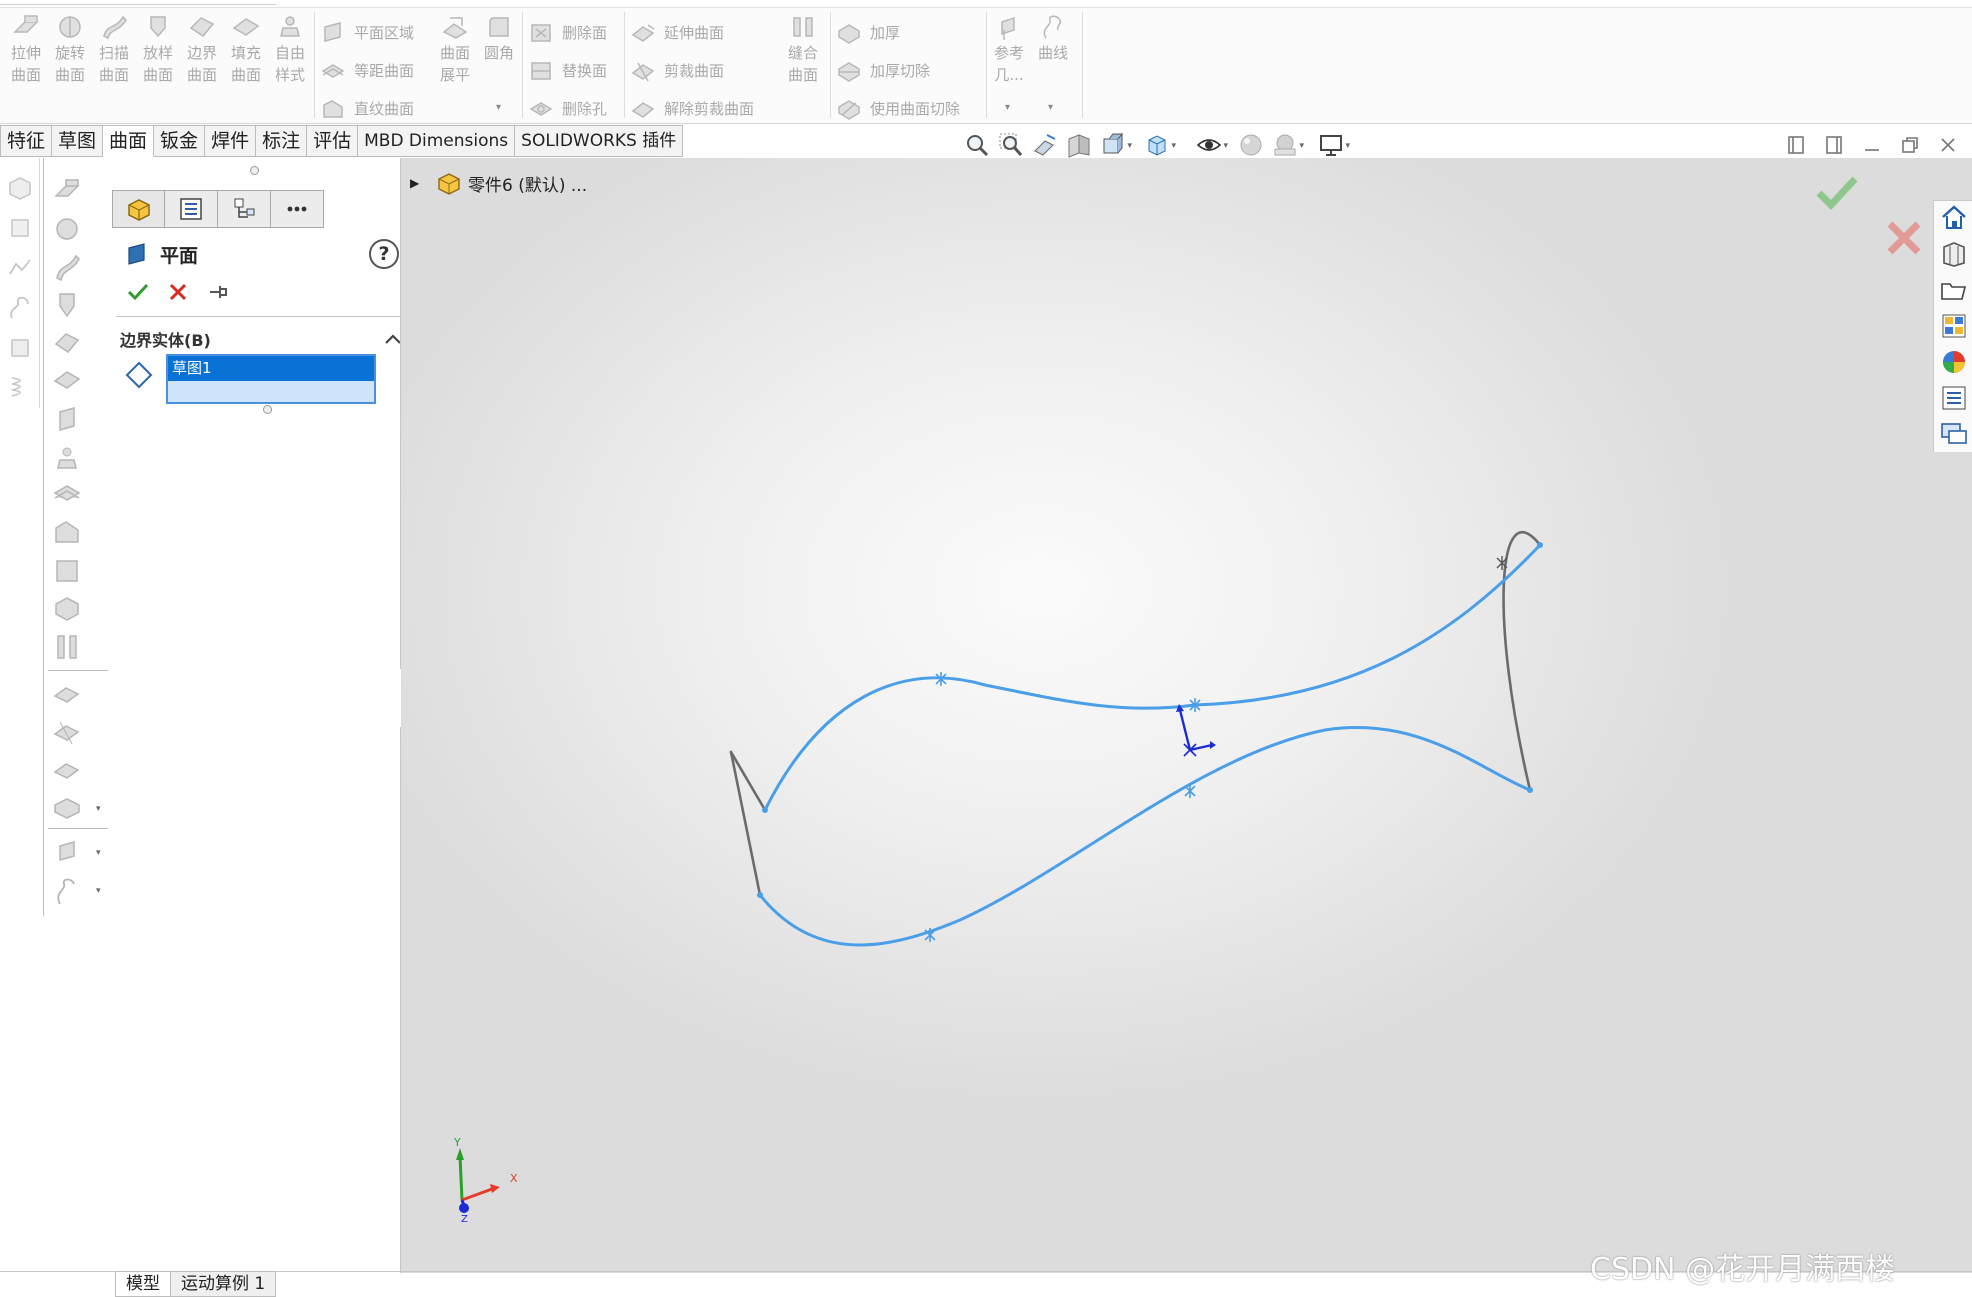  What do you see at coordinates (1904, 238) in the screenshot?
I see `confirm-cancel-icon` at bounding box center [1904, 238].